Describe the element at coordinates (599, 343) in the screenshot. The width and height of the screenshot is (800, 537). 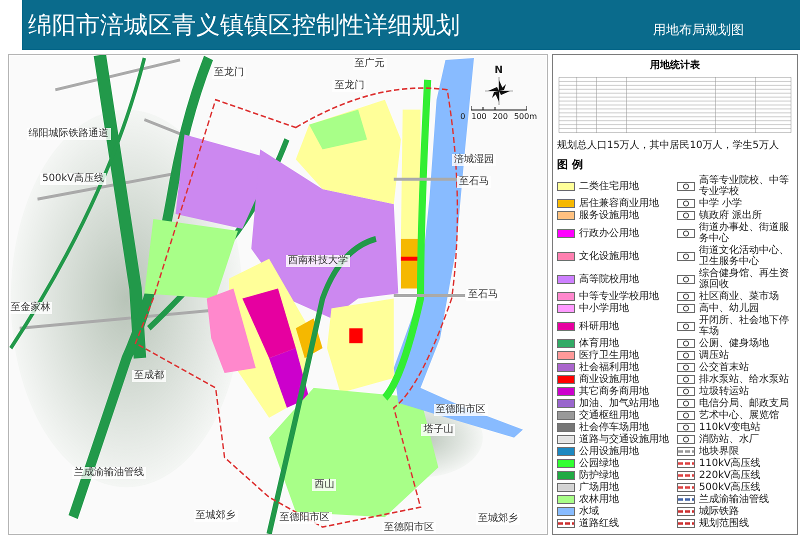
I see `legend-label: 体育用地` at that location.